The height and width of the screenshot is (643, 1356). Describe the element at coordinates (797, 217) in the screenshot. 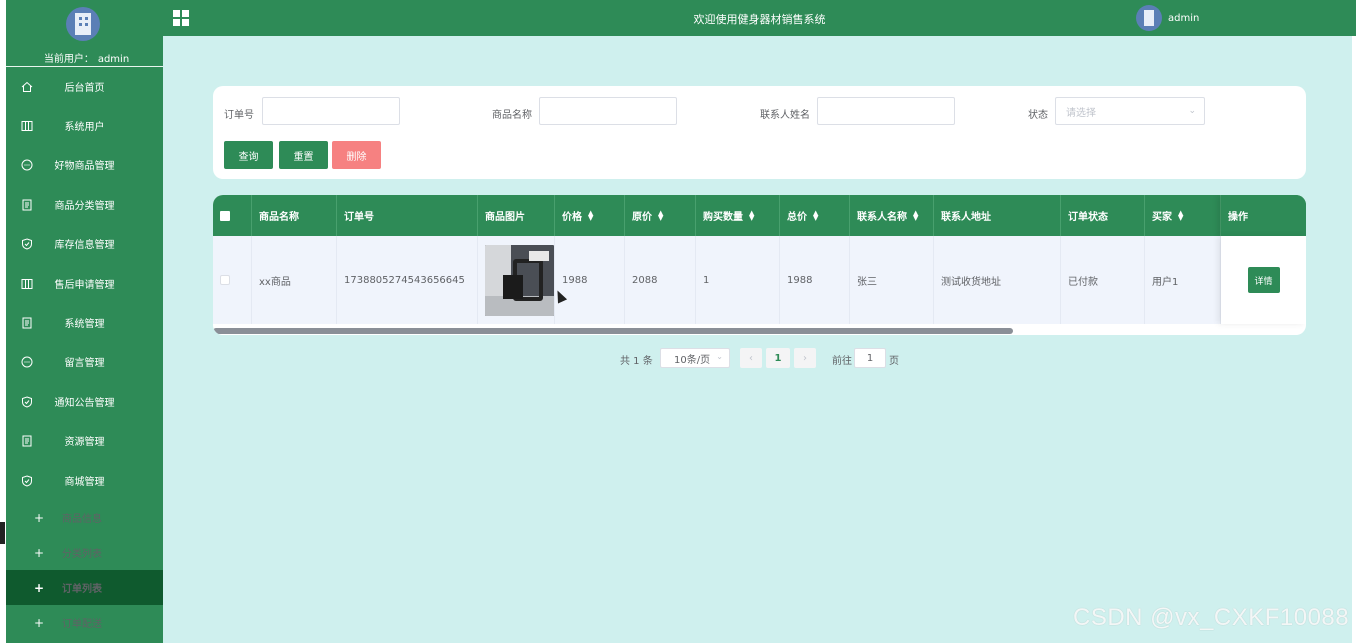

I see `column-header-label: 总价` at that location.